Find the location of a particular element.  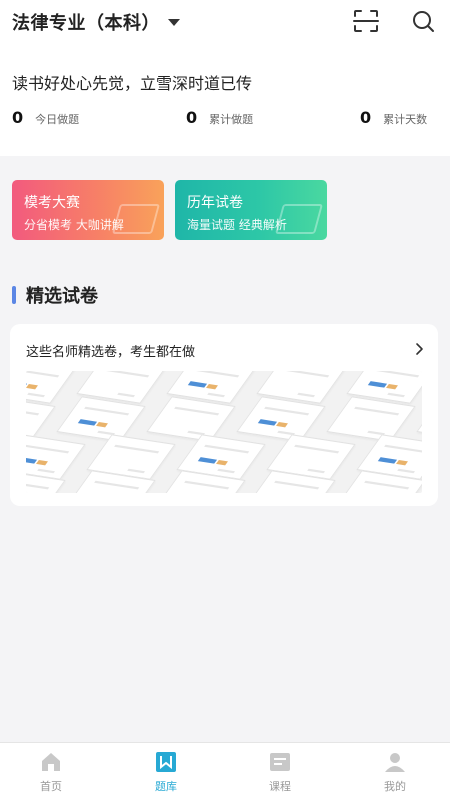

tab-question-bank: 题库 is located at coordinates (166, 771).